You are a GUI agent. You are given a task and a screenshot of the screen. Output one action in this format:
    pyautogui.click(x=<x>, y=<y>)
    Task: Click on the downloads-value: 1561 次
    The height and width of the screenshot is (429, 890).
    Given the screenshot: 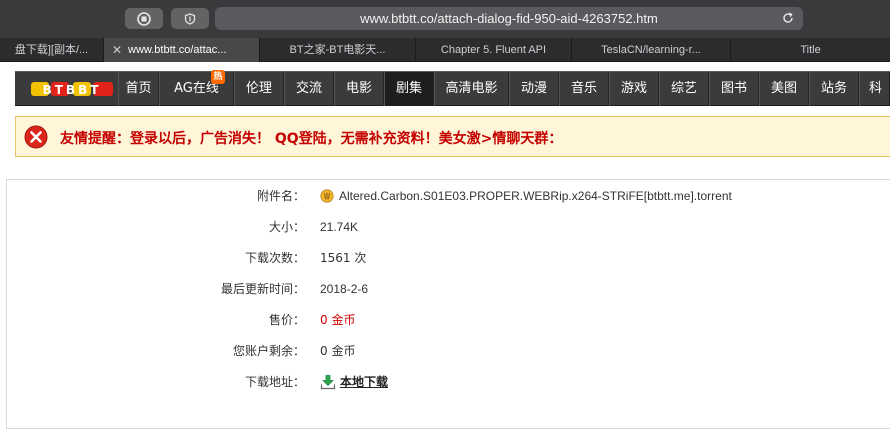 What is the action you would take?
    pyautogui.click(x=343, y=258)
    